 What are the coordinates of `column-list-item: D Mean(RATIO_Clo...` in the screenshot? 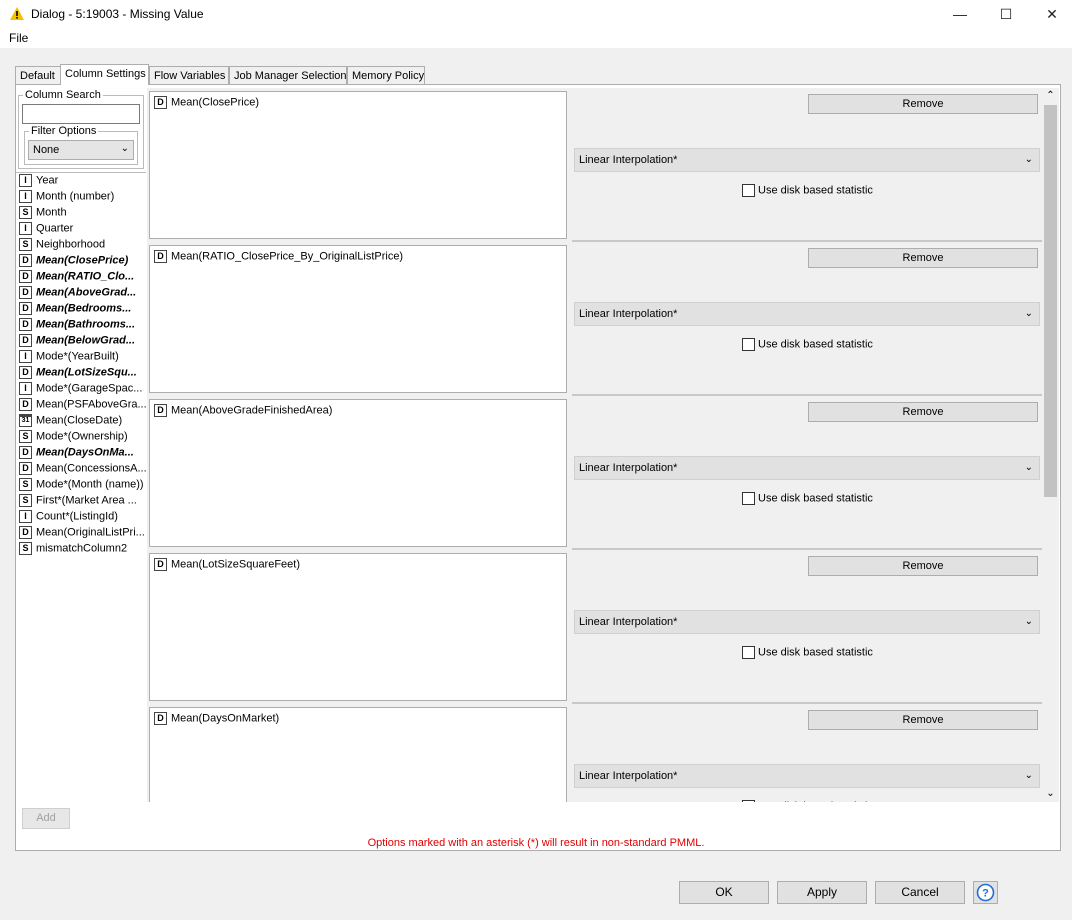 It's located at (82, 278).